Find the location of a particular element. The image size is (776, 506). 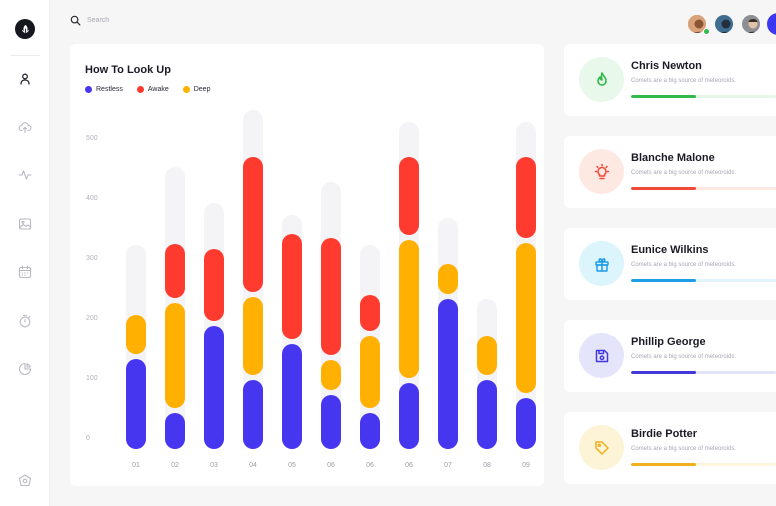

tag-icon is located at coordinates (601, 447).